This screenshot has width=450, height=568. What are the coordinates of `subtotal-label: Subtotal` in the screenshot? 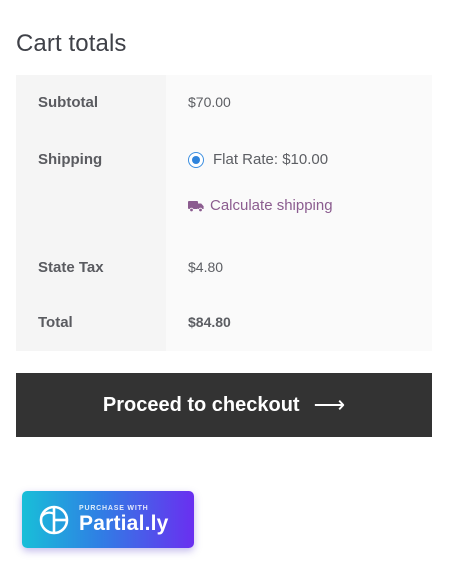 It's located at (91, 103).